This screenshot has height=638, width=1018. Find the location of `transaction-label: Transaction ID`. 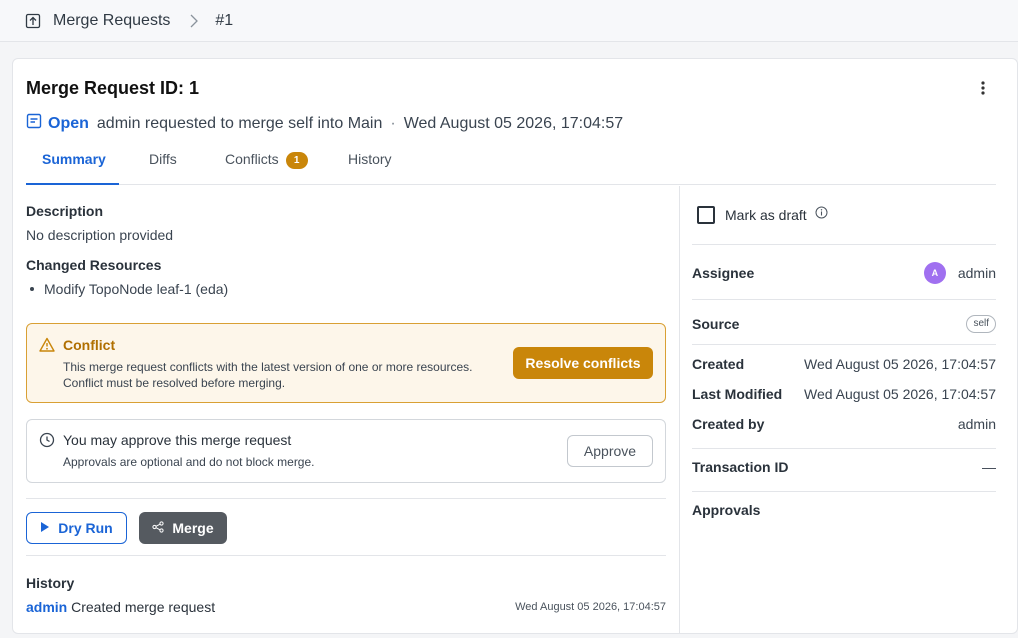

transaction-label: Transaction ID is located at coordinates (740, 467).